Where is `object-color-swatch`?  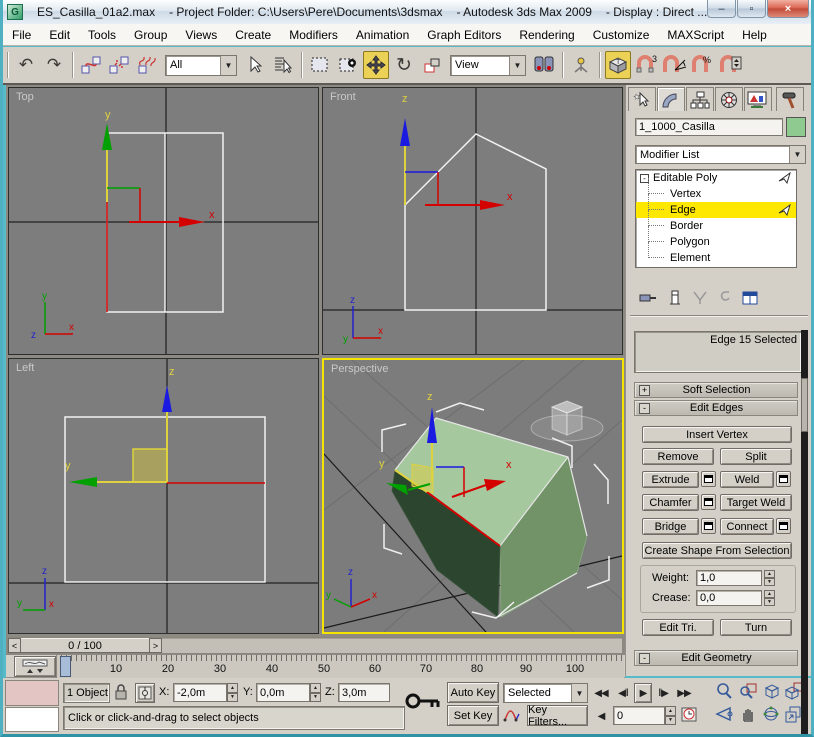
object-color-swatch is located at coordinates (796, 127).